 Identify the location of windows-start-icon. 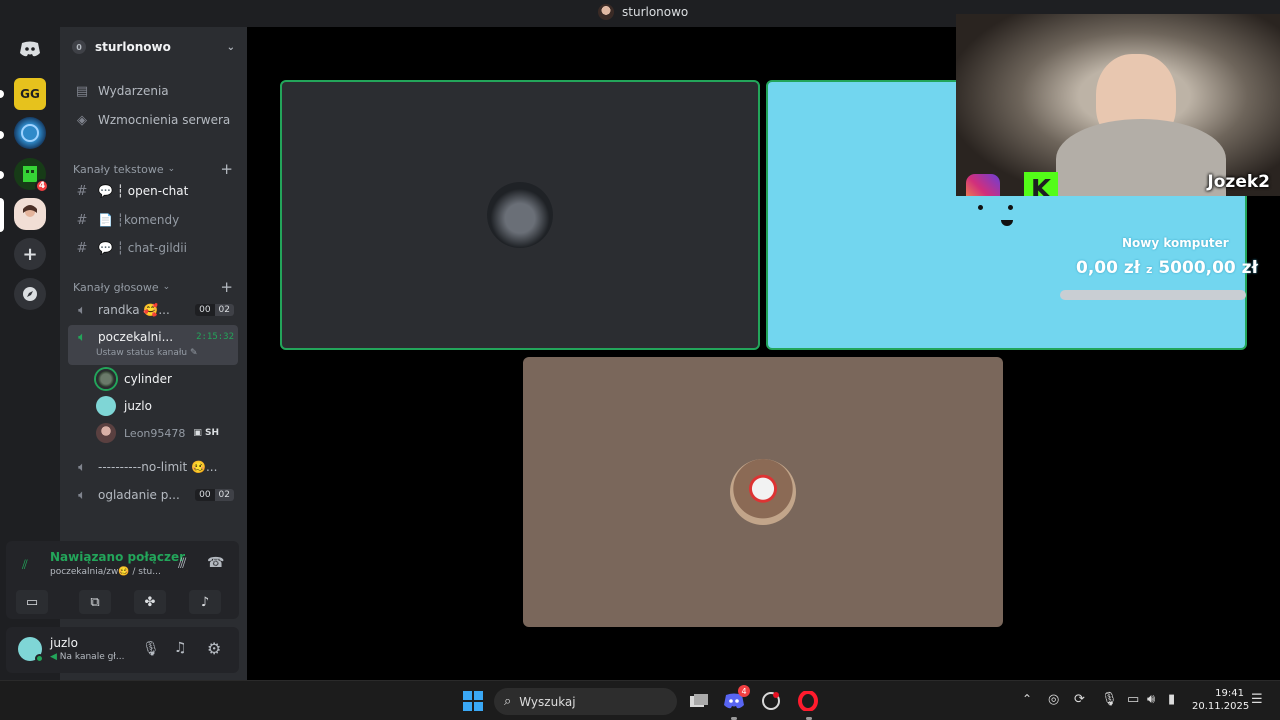
(473, 701).